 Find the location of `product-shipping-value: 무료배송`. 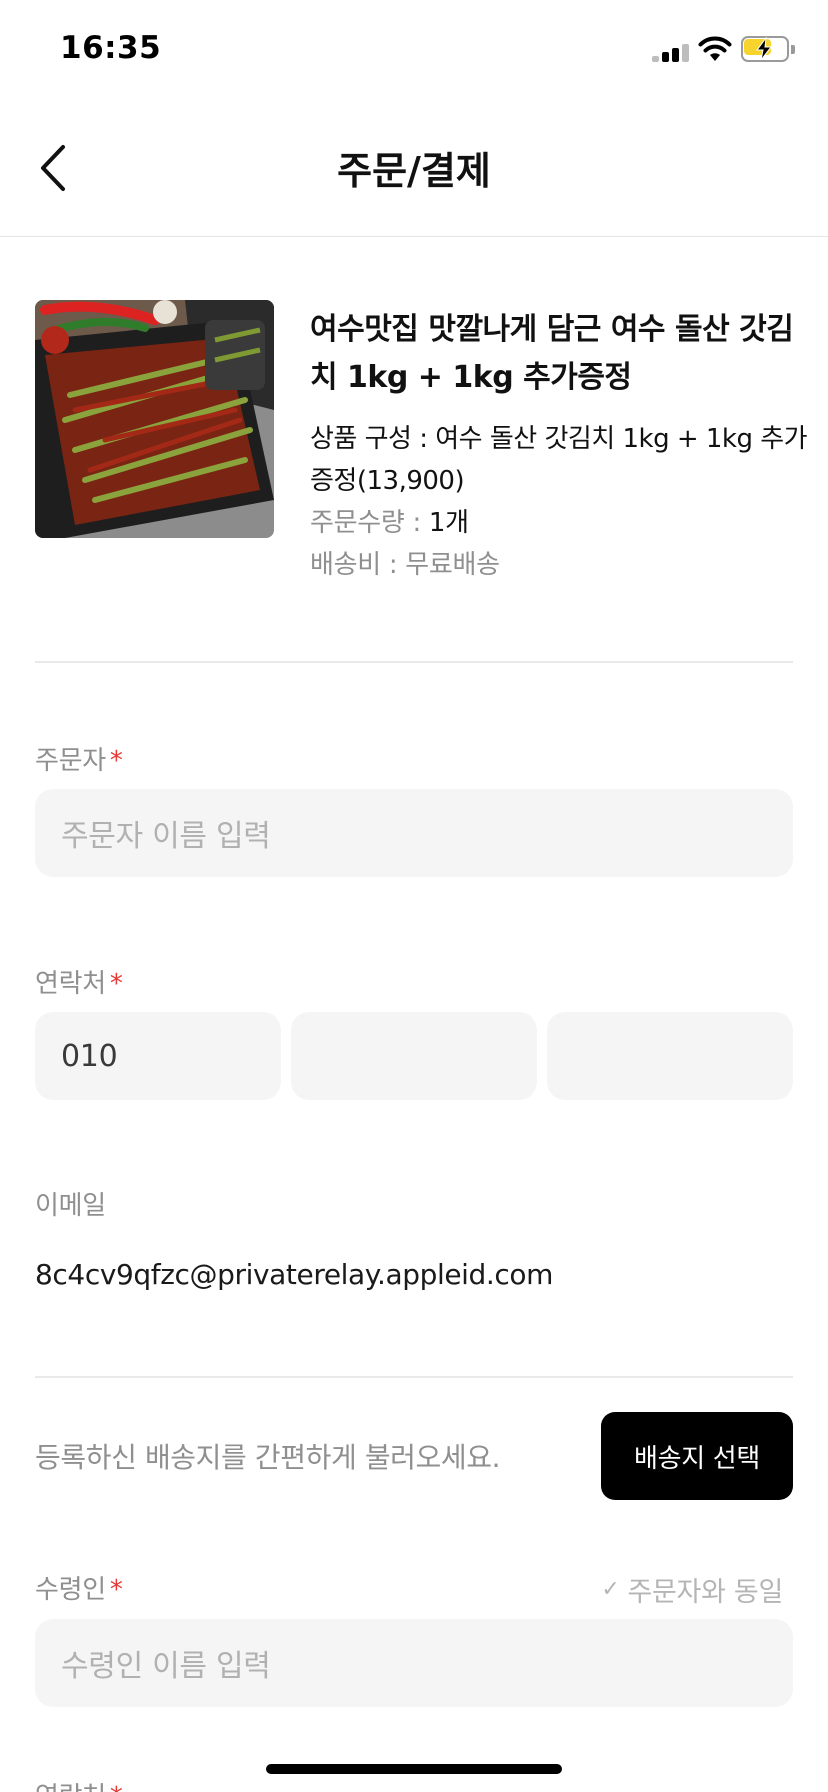

product-shipping-value: 무료배송 is located at coordinates (452, 565).